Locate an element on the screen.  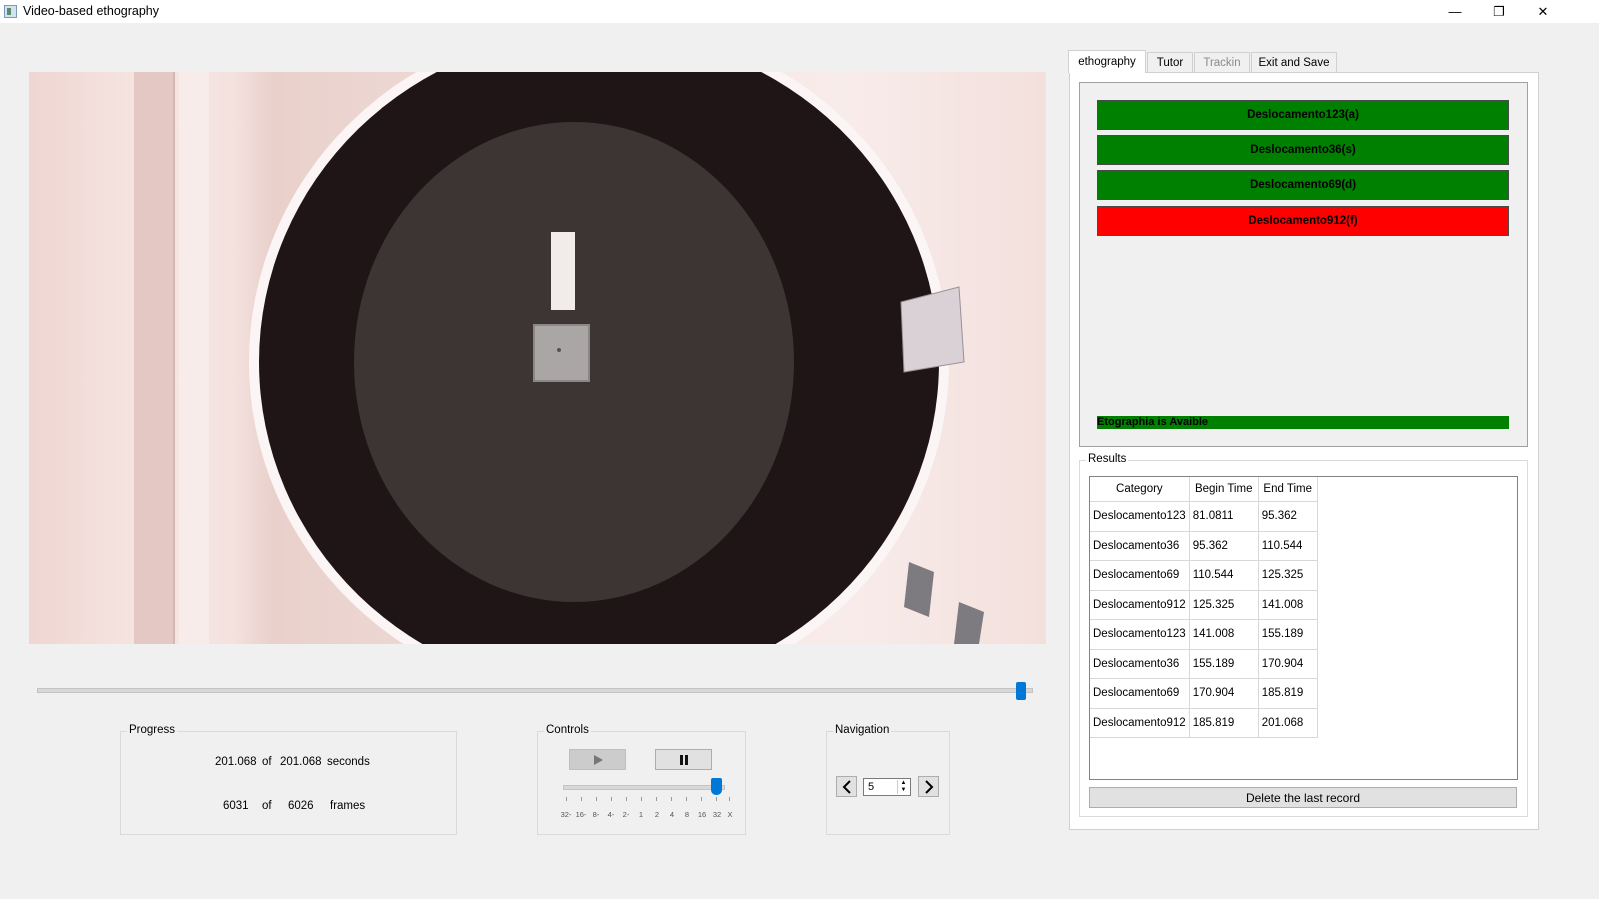
category-button-deslocamento69: Deslocamento69(d) is located at coordinates (1303, 185).